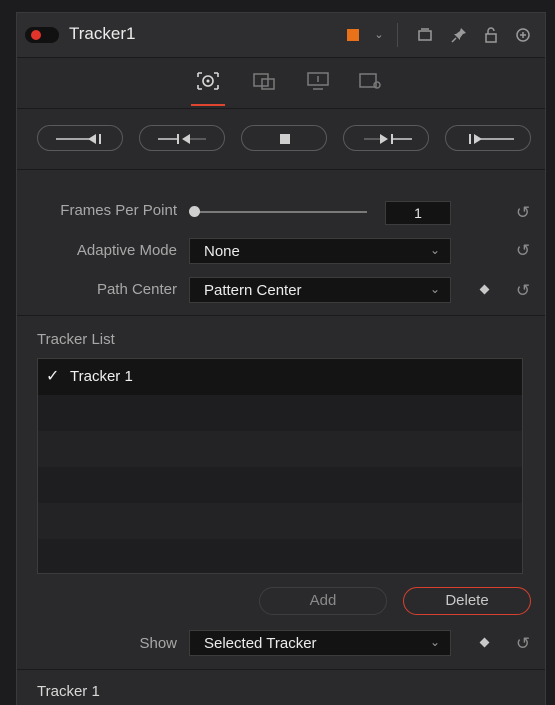 The height and width of the screenshot is (705, 555). I want to click on tracker-section-title: Tracker 1, so click(68, 691).